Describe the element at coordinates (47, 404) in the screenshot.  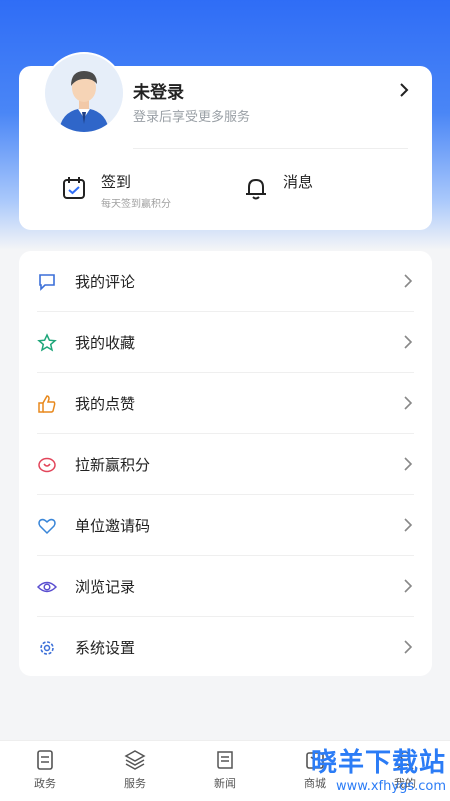
I see `thumbs-up-icon` at that location.